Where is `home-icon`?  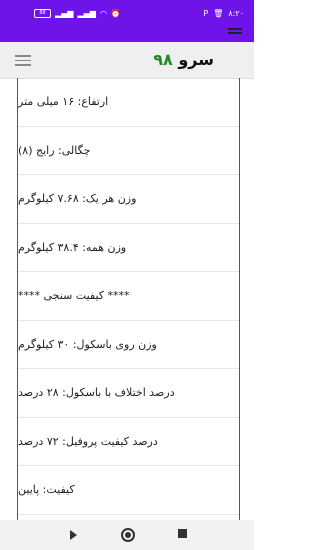
home-icon is located at coordinates (128, 535).